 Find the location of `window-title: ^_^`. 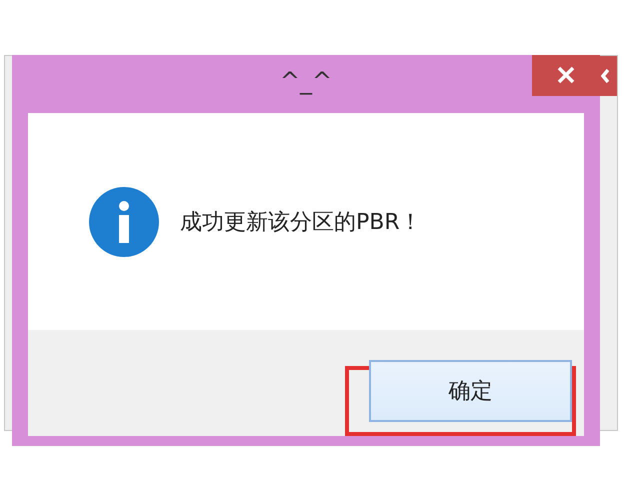

window-title: ^_^ is located at coordinates (306, 81).